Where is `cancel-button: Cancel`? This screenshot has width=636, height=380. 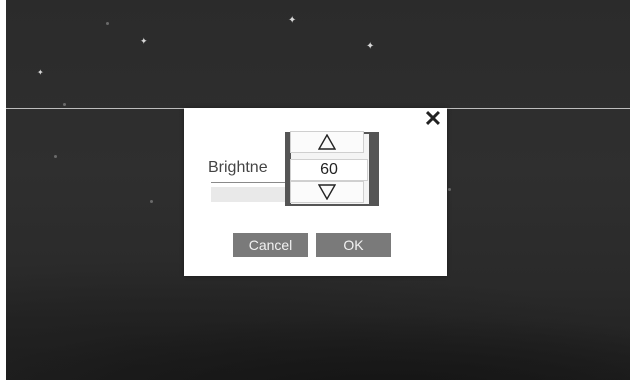 cancel-button: Cancel is located at coordinates (270, 245).